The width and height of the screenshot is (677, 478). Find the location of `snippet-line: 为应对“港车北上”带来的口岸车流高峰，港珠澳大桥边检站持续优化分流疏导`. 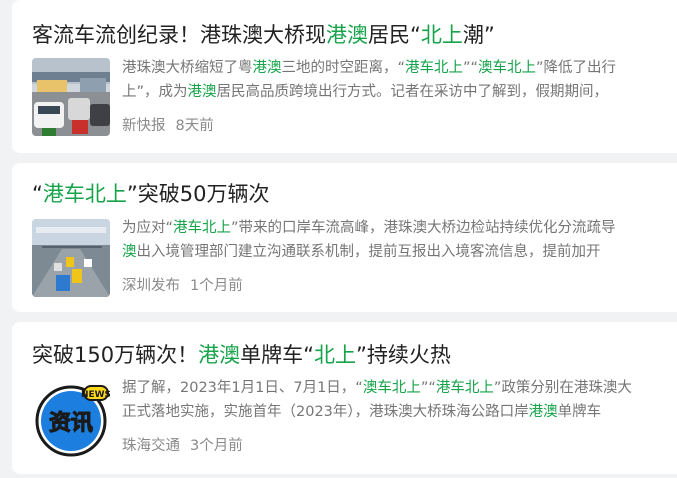

snippet-line: 为应对“港车北上”带来的口岸车流高峰，港珠澳大桥边检站持续优化分流疏导 is located at coordinates (369, 228).